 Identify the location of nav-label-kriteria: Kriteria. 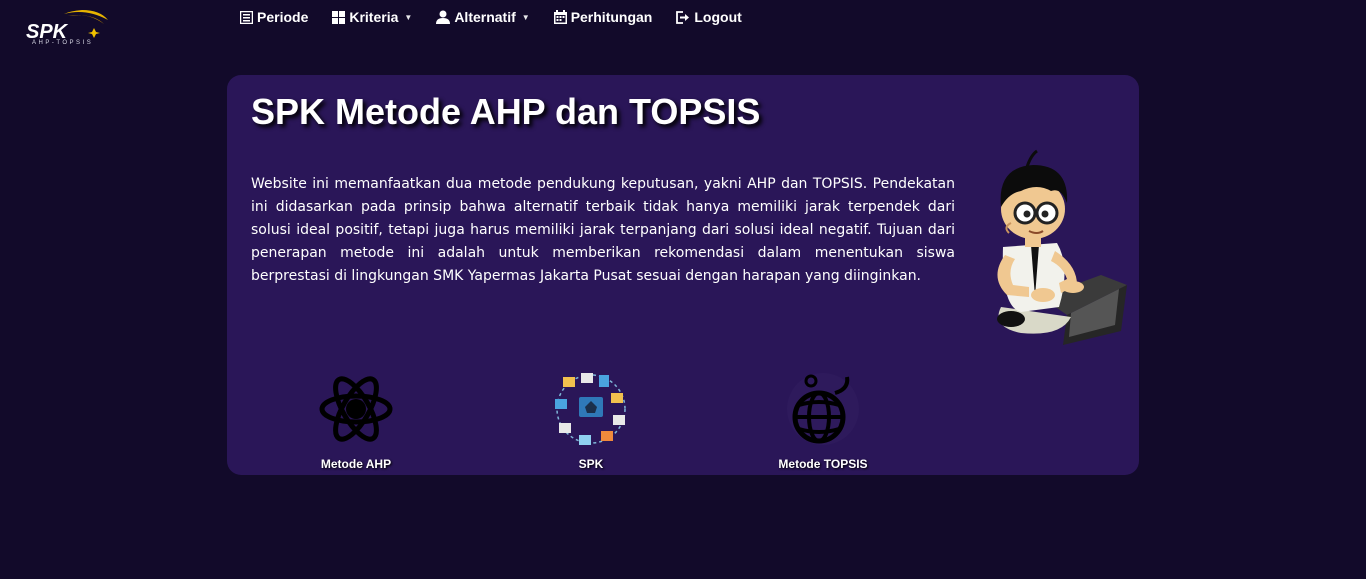
(374, 17).